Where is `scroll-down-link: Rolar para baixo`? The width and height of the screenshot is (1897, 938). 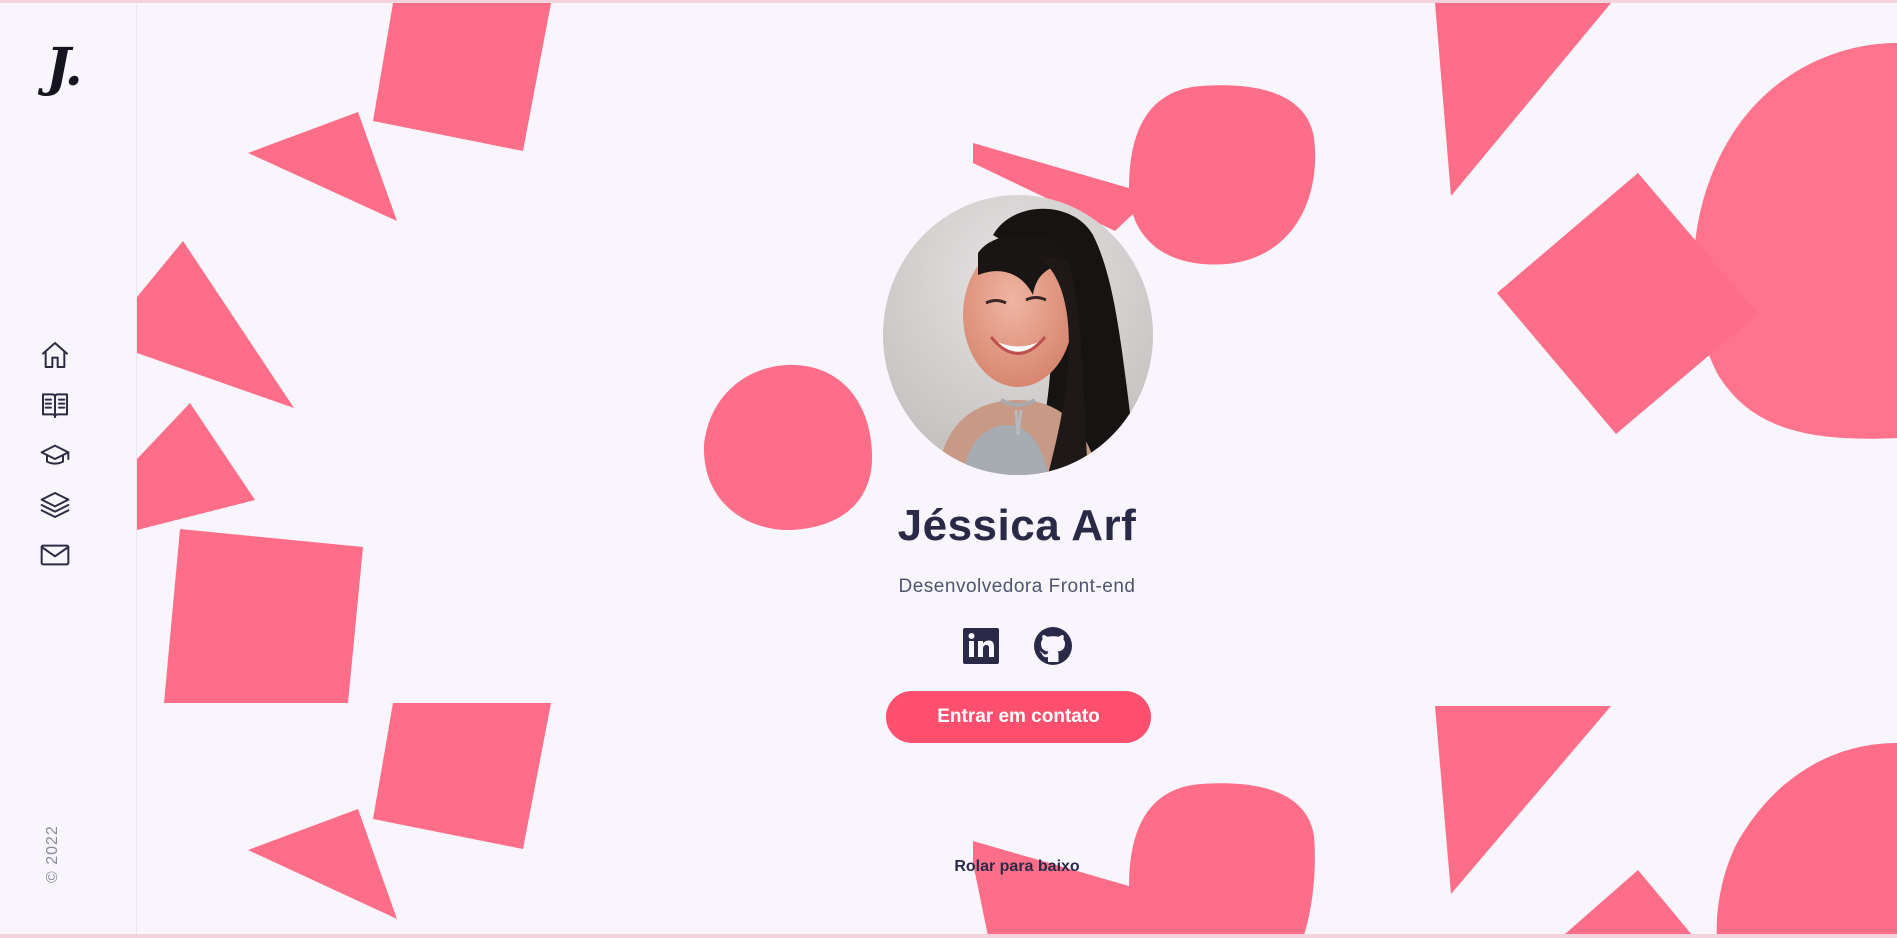 scroll-down-link: Rolar para baixo is located at coordinates (1017, 867).